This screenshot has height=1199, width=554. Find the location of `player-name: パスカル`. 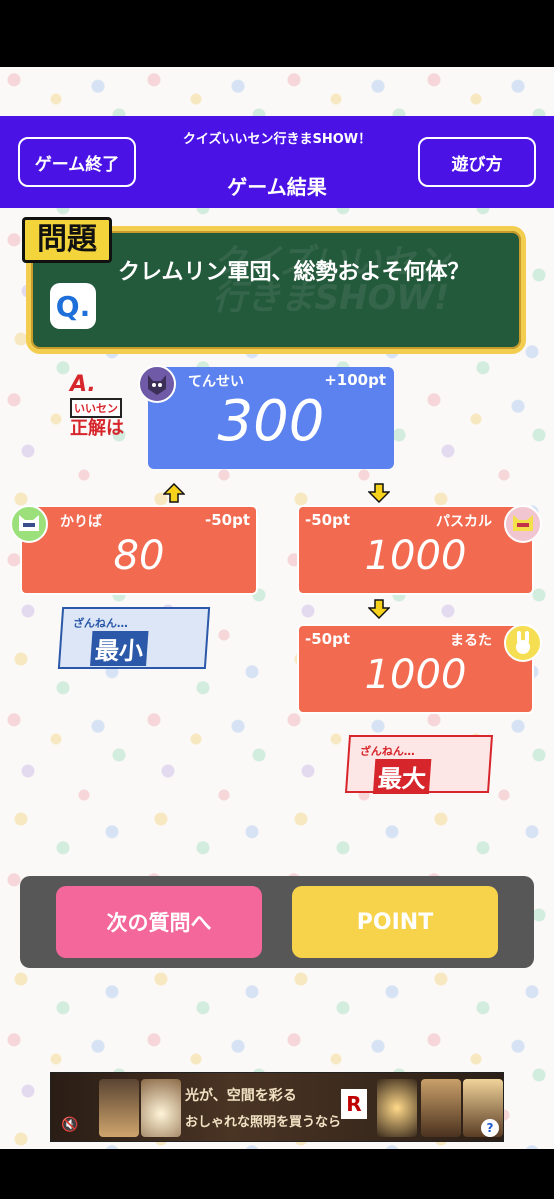

player-name: パスカル is located at coordinates (464, 522).